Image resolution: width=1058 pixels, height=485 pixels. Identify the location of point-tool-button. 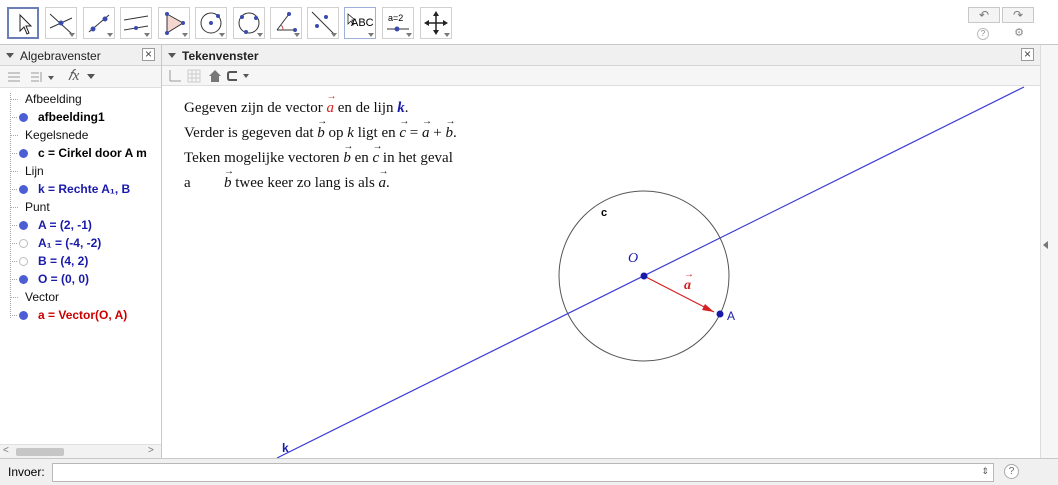
(61, 23).